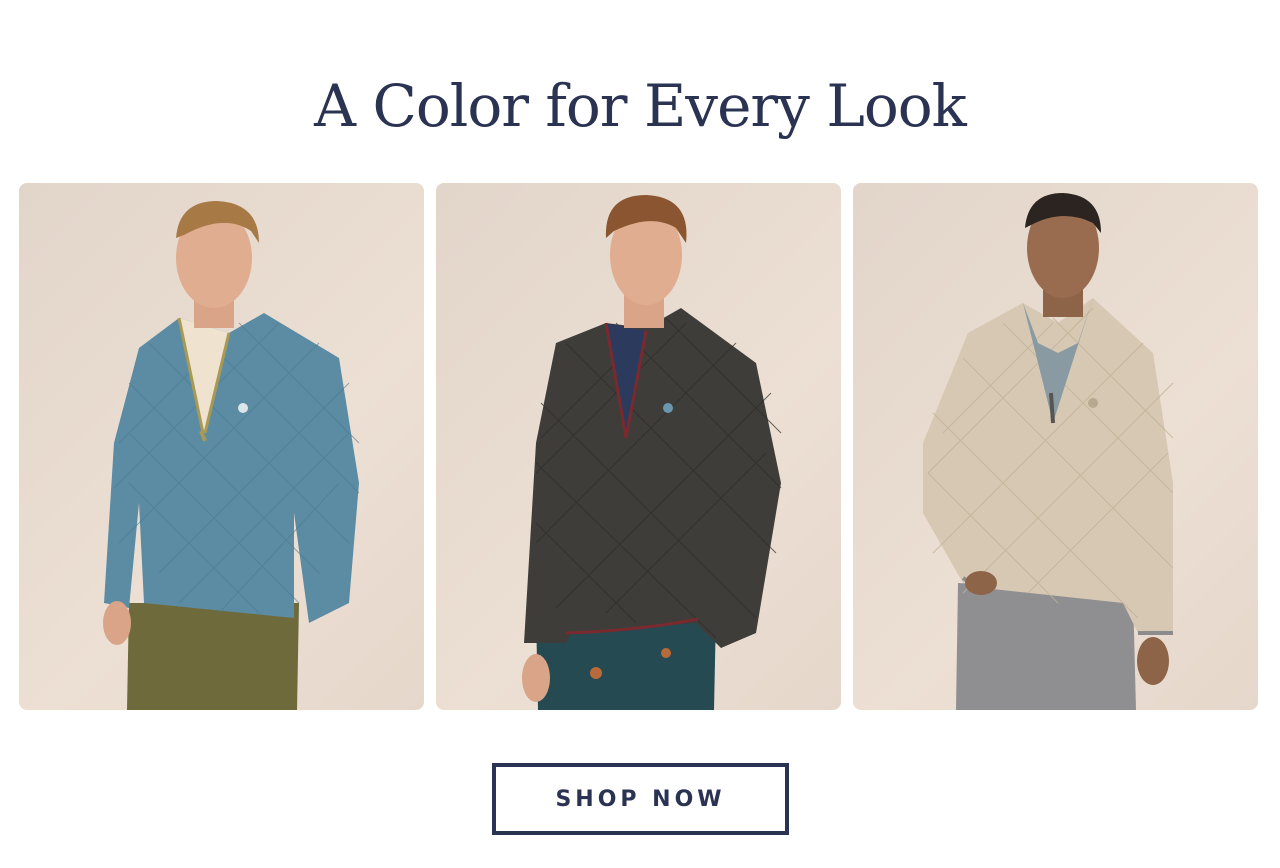 The width and height of the screenshot is (1280, 868). I want to click on model-oatmeal-illustration, so click(1048, 451).